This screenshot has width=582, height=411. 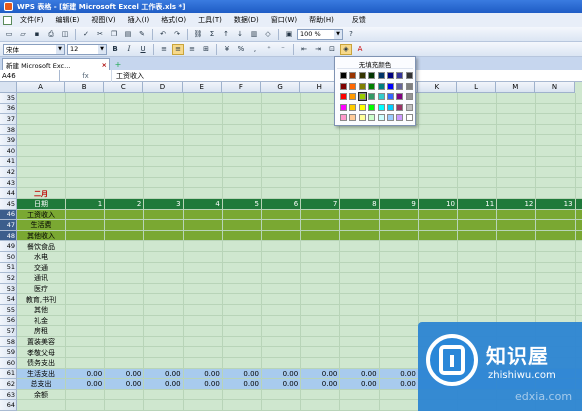 I want to click on align-right-icon: ≡, so click(x=192, y=49).